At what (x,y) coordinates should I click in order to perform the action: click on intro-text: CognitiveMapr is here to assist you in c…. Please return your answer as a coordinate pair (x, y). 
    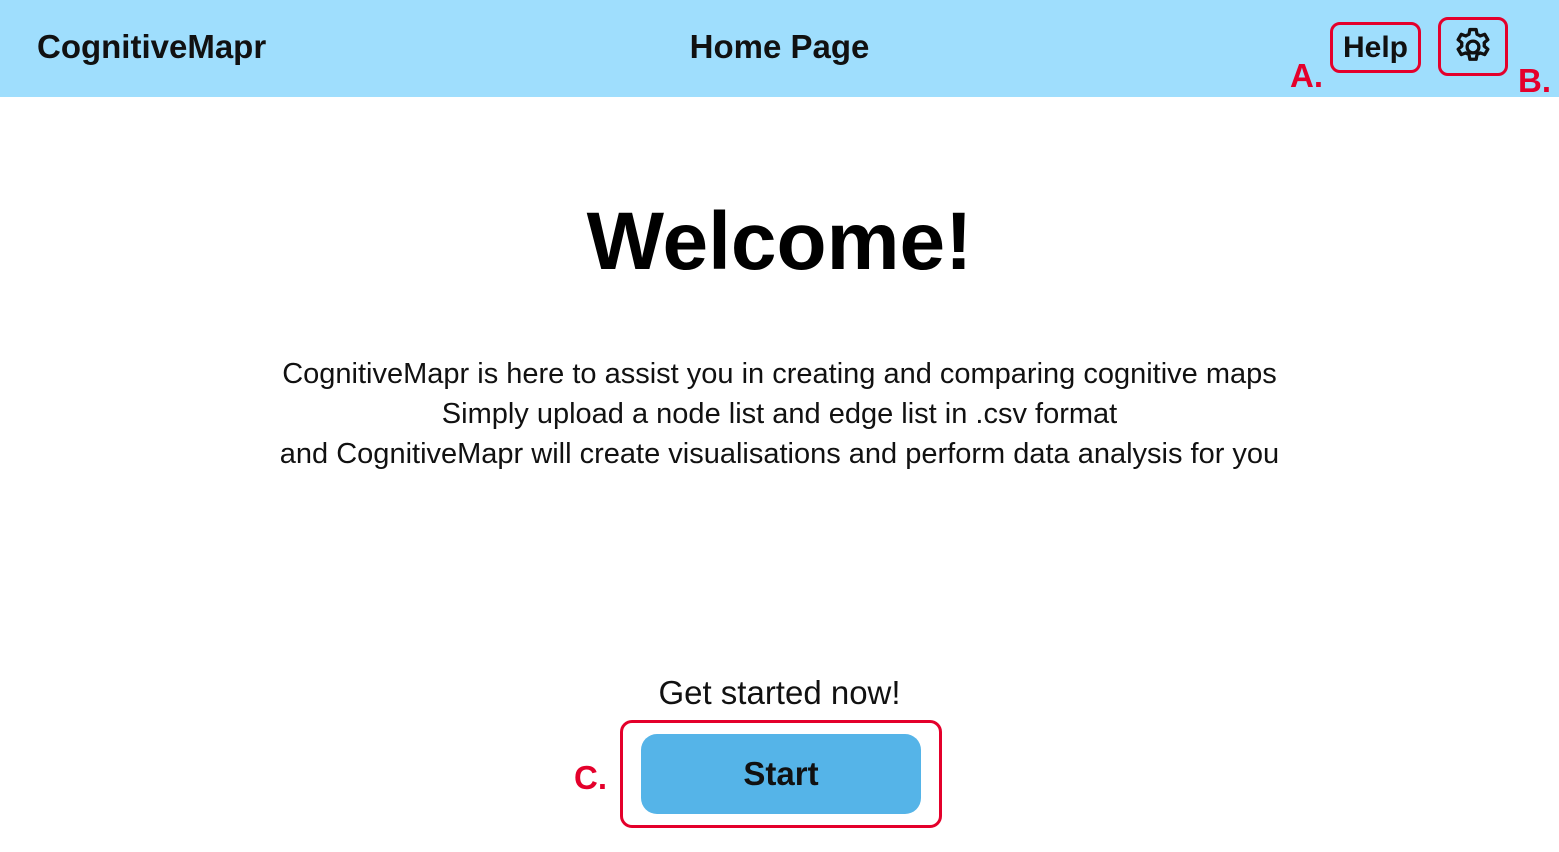
    Looking at the image, I should click on (779, 414).